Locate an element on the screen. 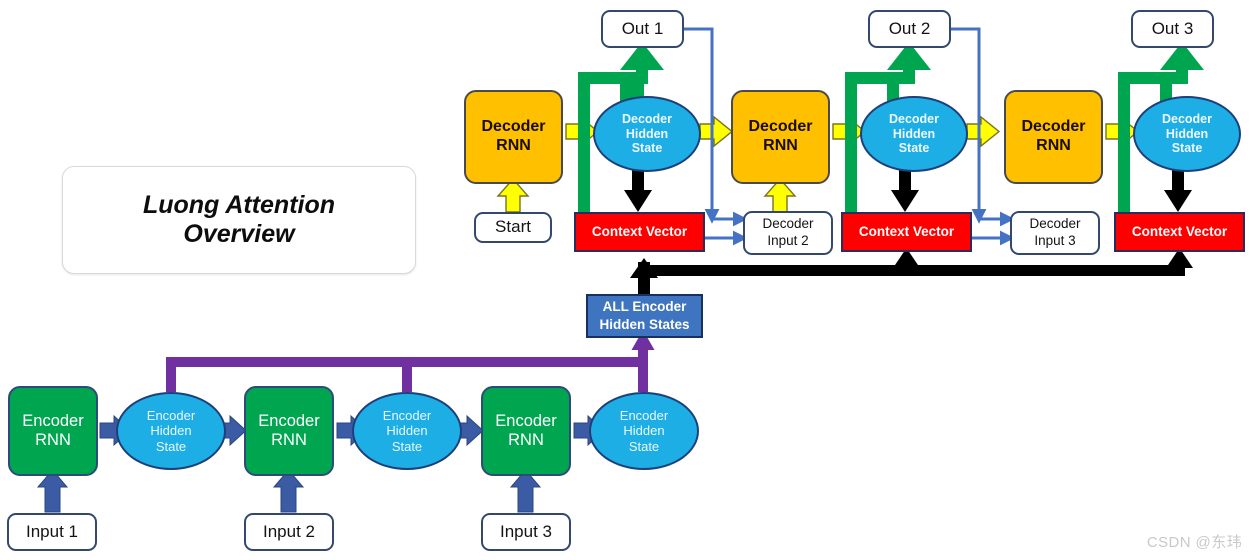  decoder-hidden-state-1: Decoder Hidden State is located at coordinates (647, 134).